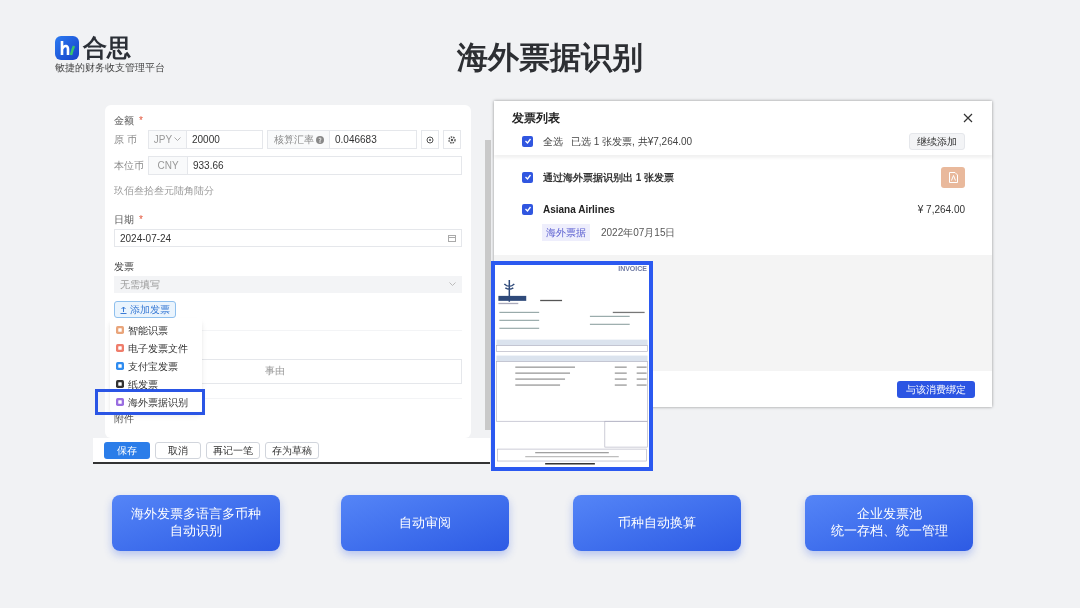  What do you see at coordinates (941, 209) in the screenshot?
I see `invoice-amount: ¥ 7,264.00` at bounding box center [941, 209].